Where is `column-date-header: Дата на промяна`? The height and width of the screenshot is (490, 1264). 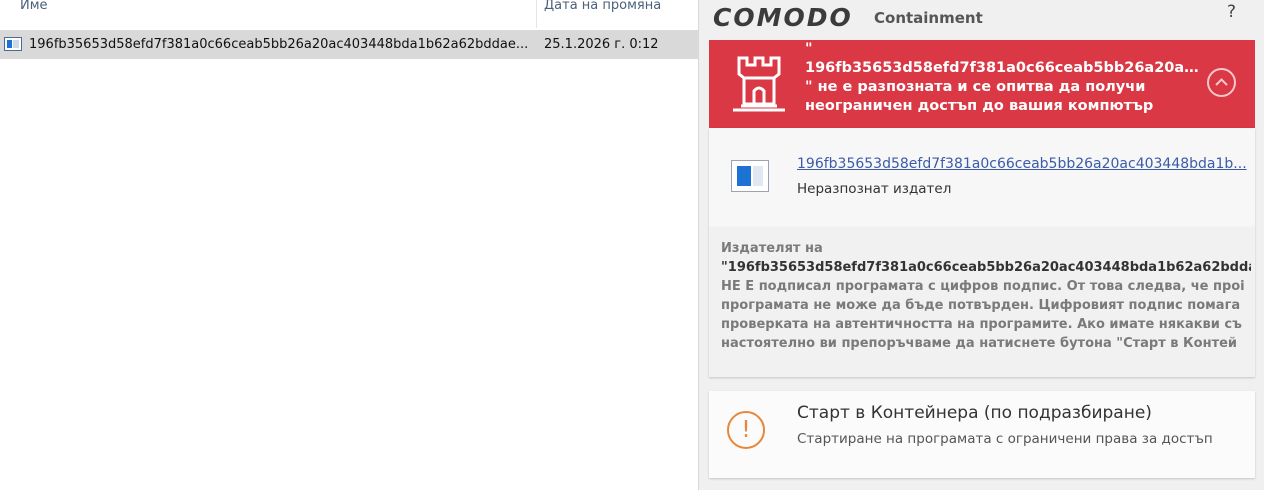 column-date-header: Дата на промяна is located at coordinates (602, 6).